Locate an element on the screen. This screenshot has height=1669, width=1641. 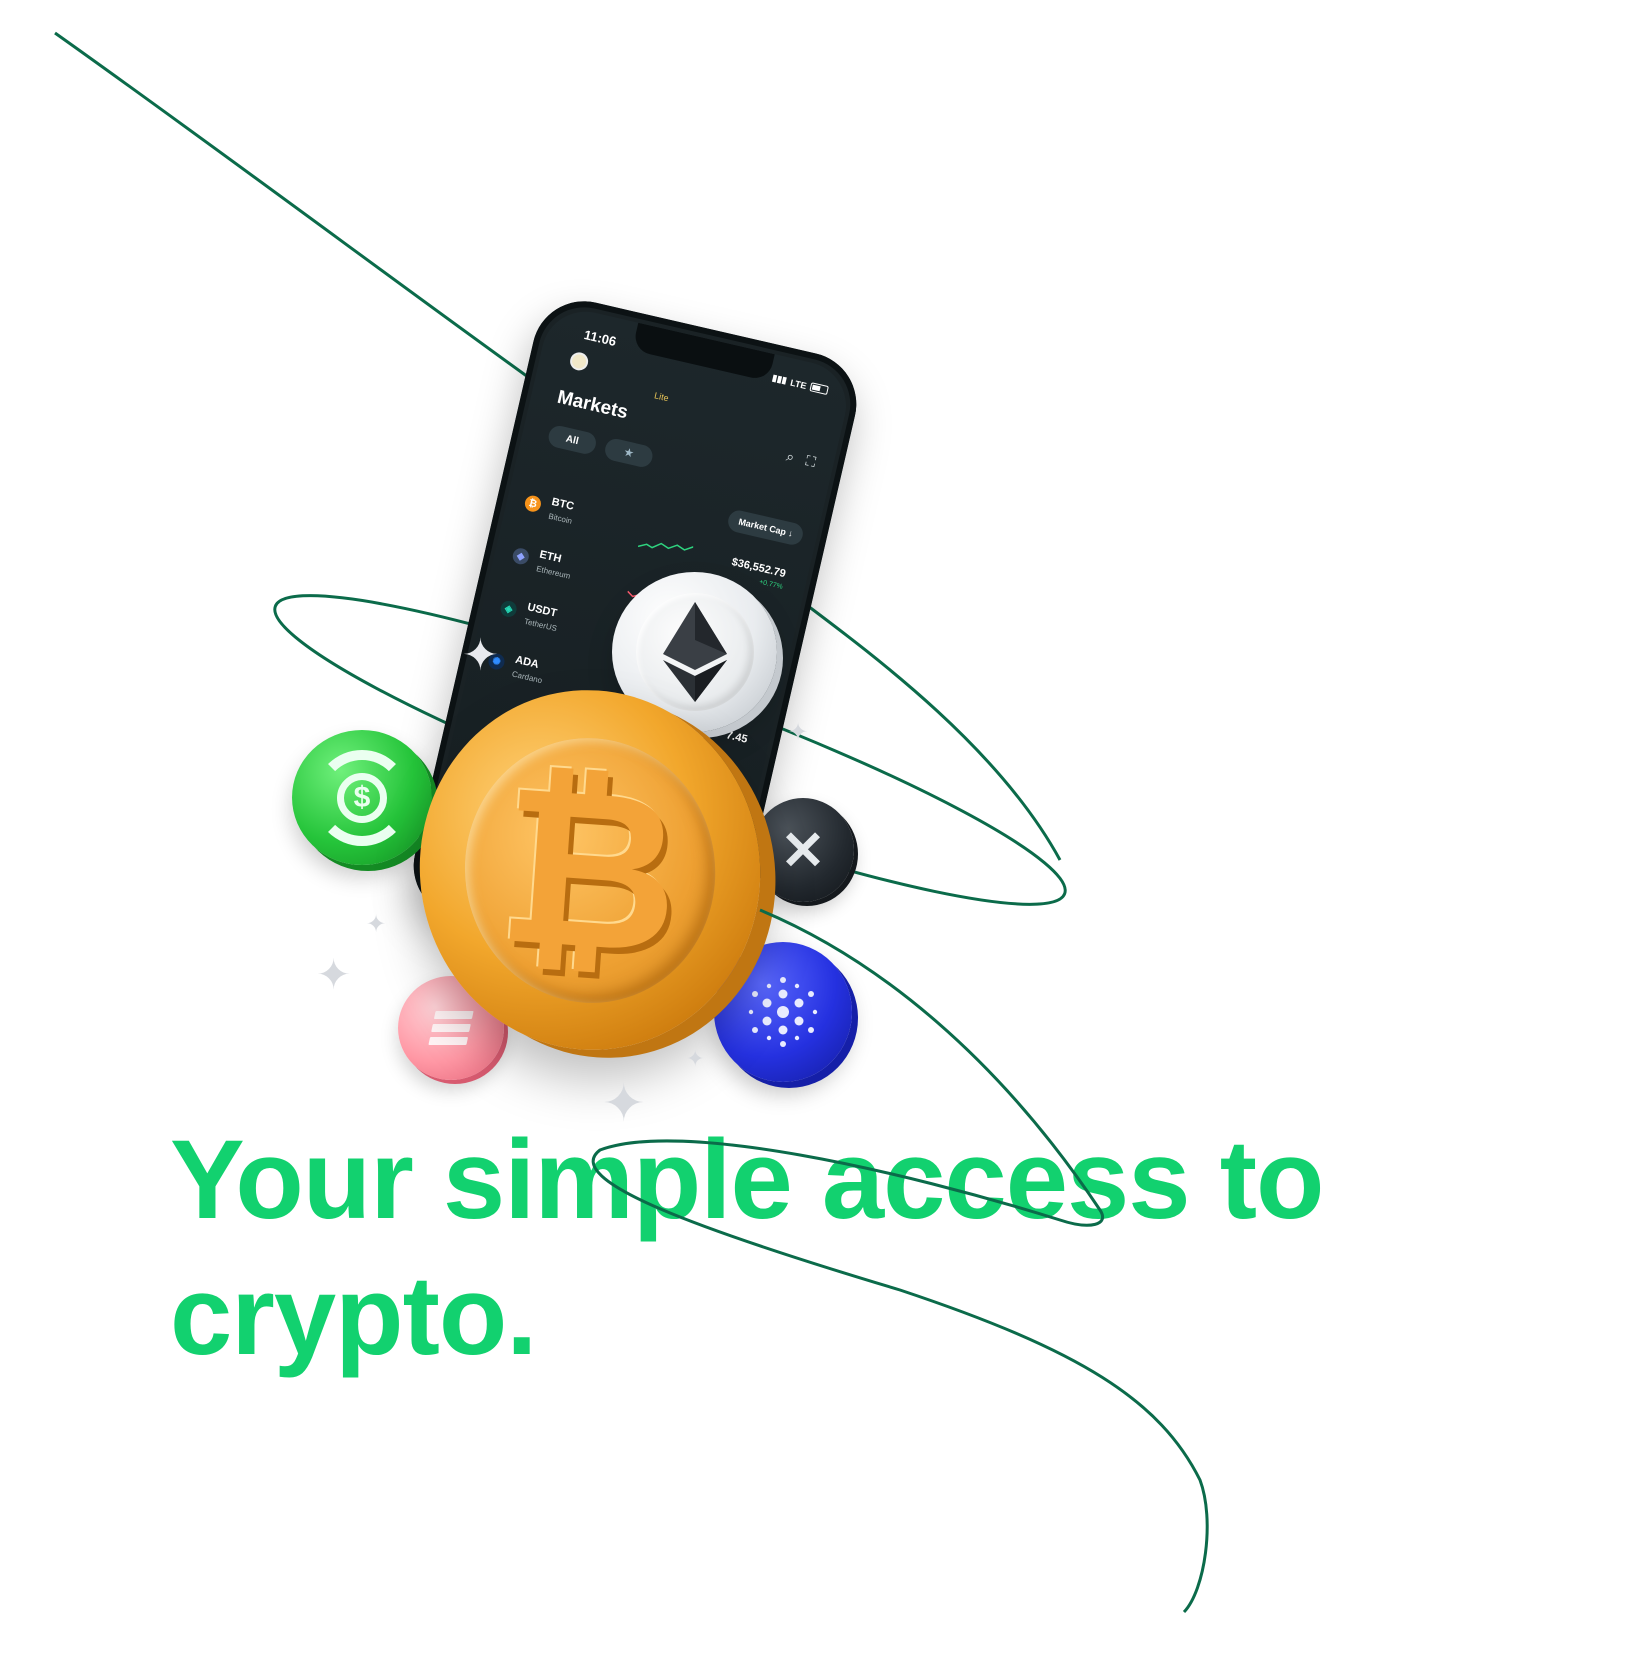
cardano-icon is located at coordinates (783, 1012).